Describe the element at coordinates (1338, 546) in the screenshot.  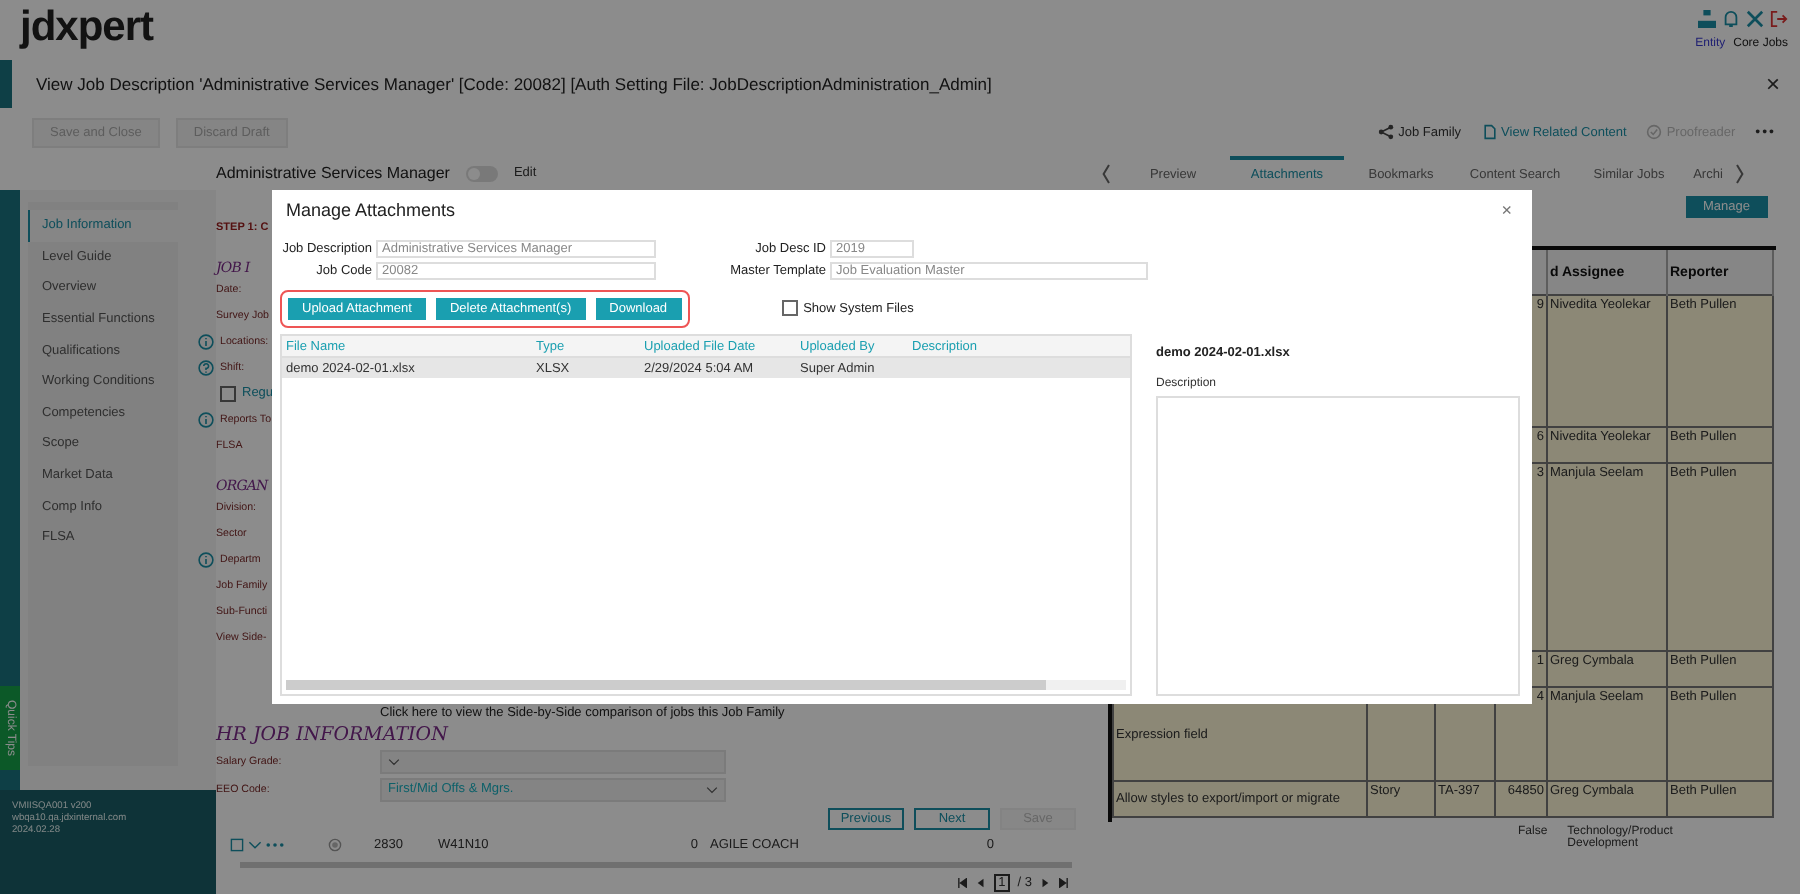
I see `description-field` at that location.